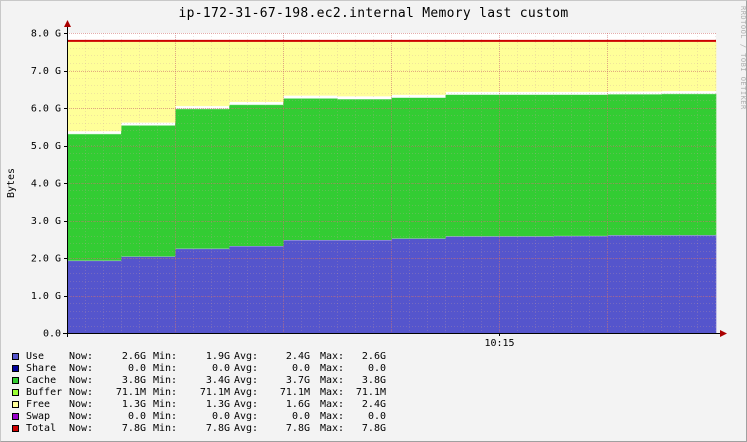 The image size is (747, 442). What do you see at coordinates (294, 392) in the screenshot?
I see `legend-avg: 71.1M` at bounding box center [294, 392].